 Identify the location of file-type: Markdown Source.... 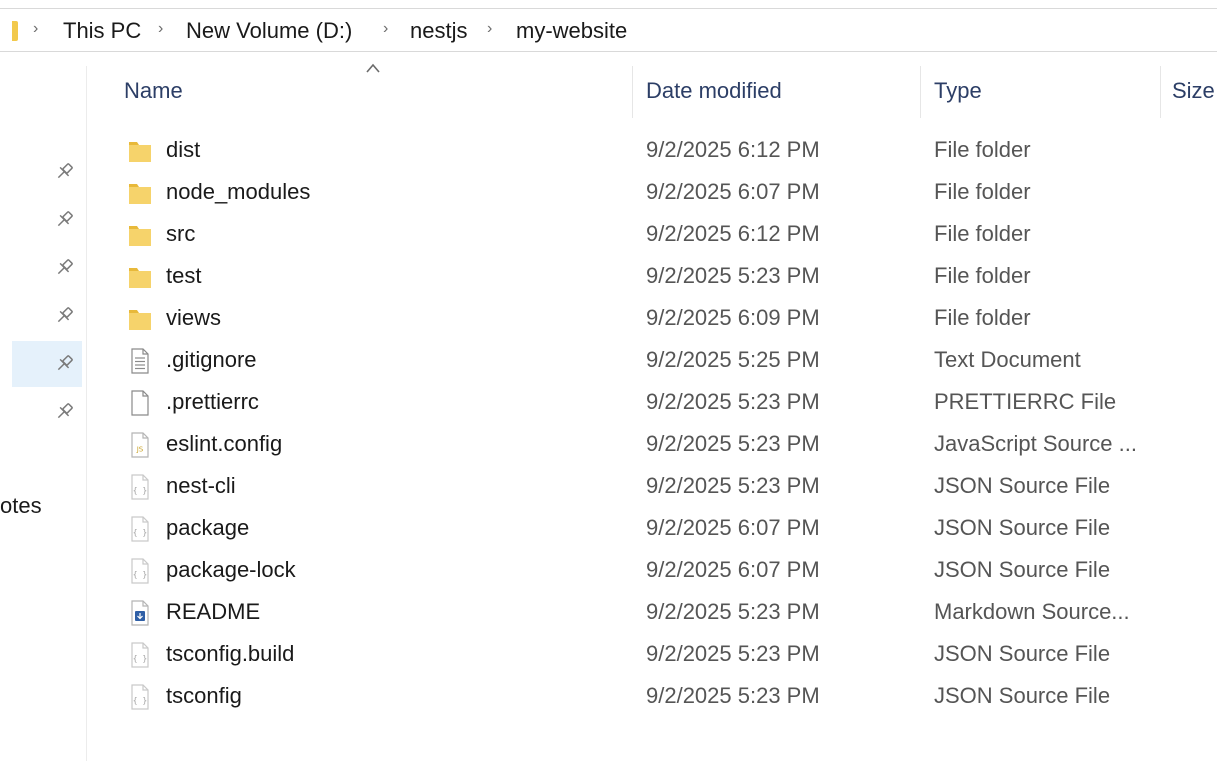
(1032, 611).